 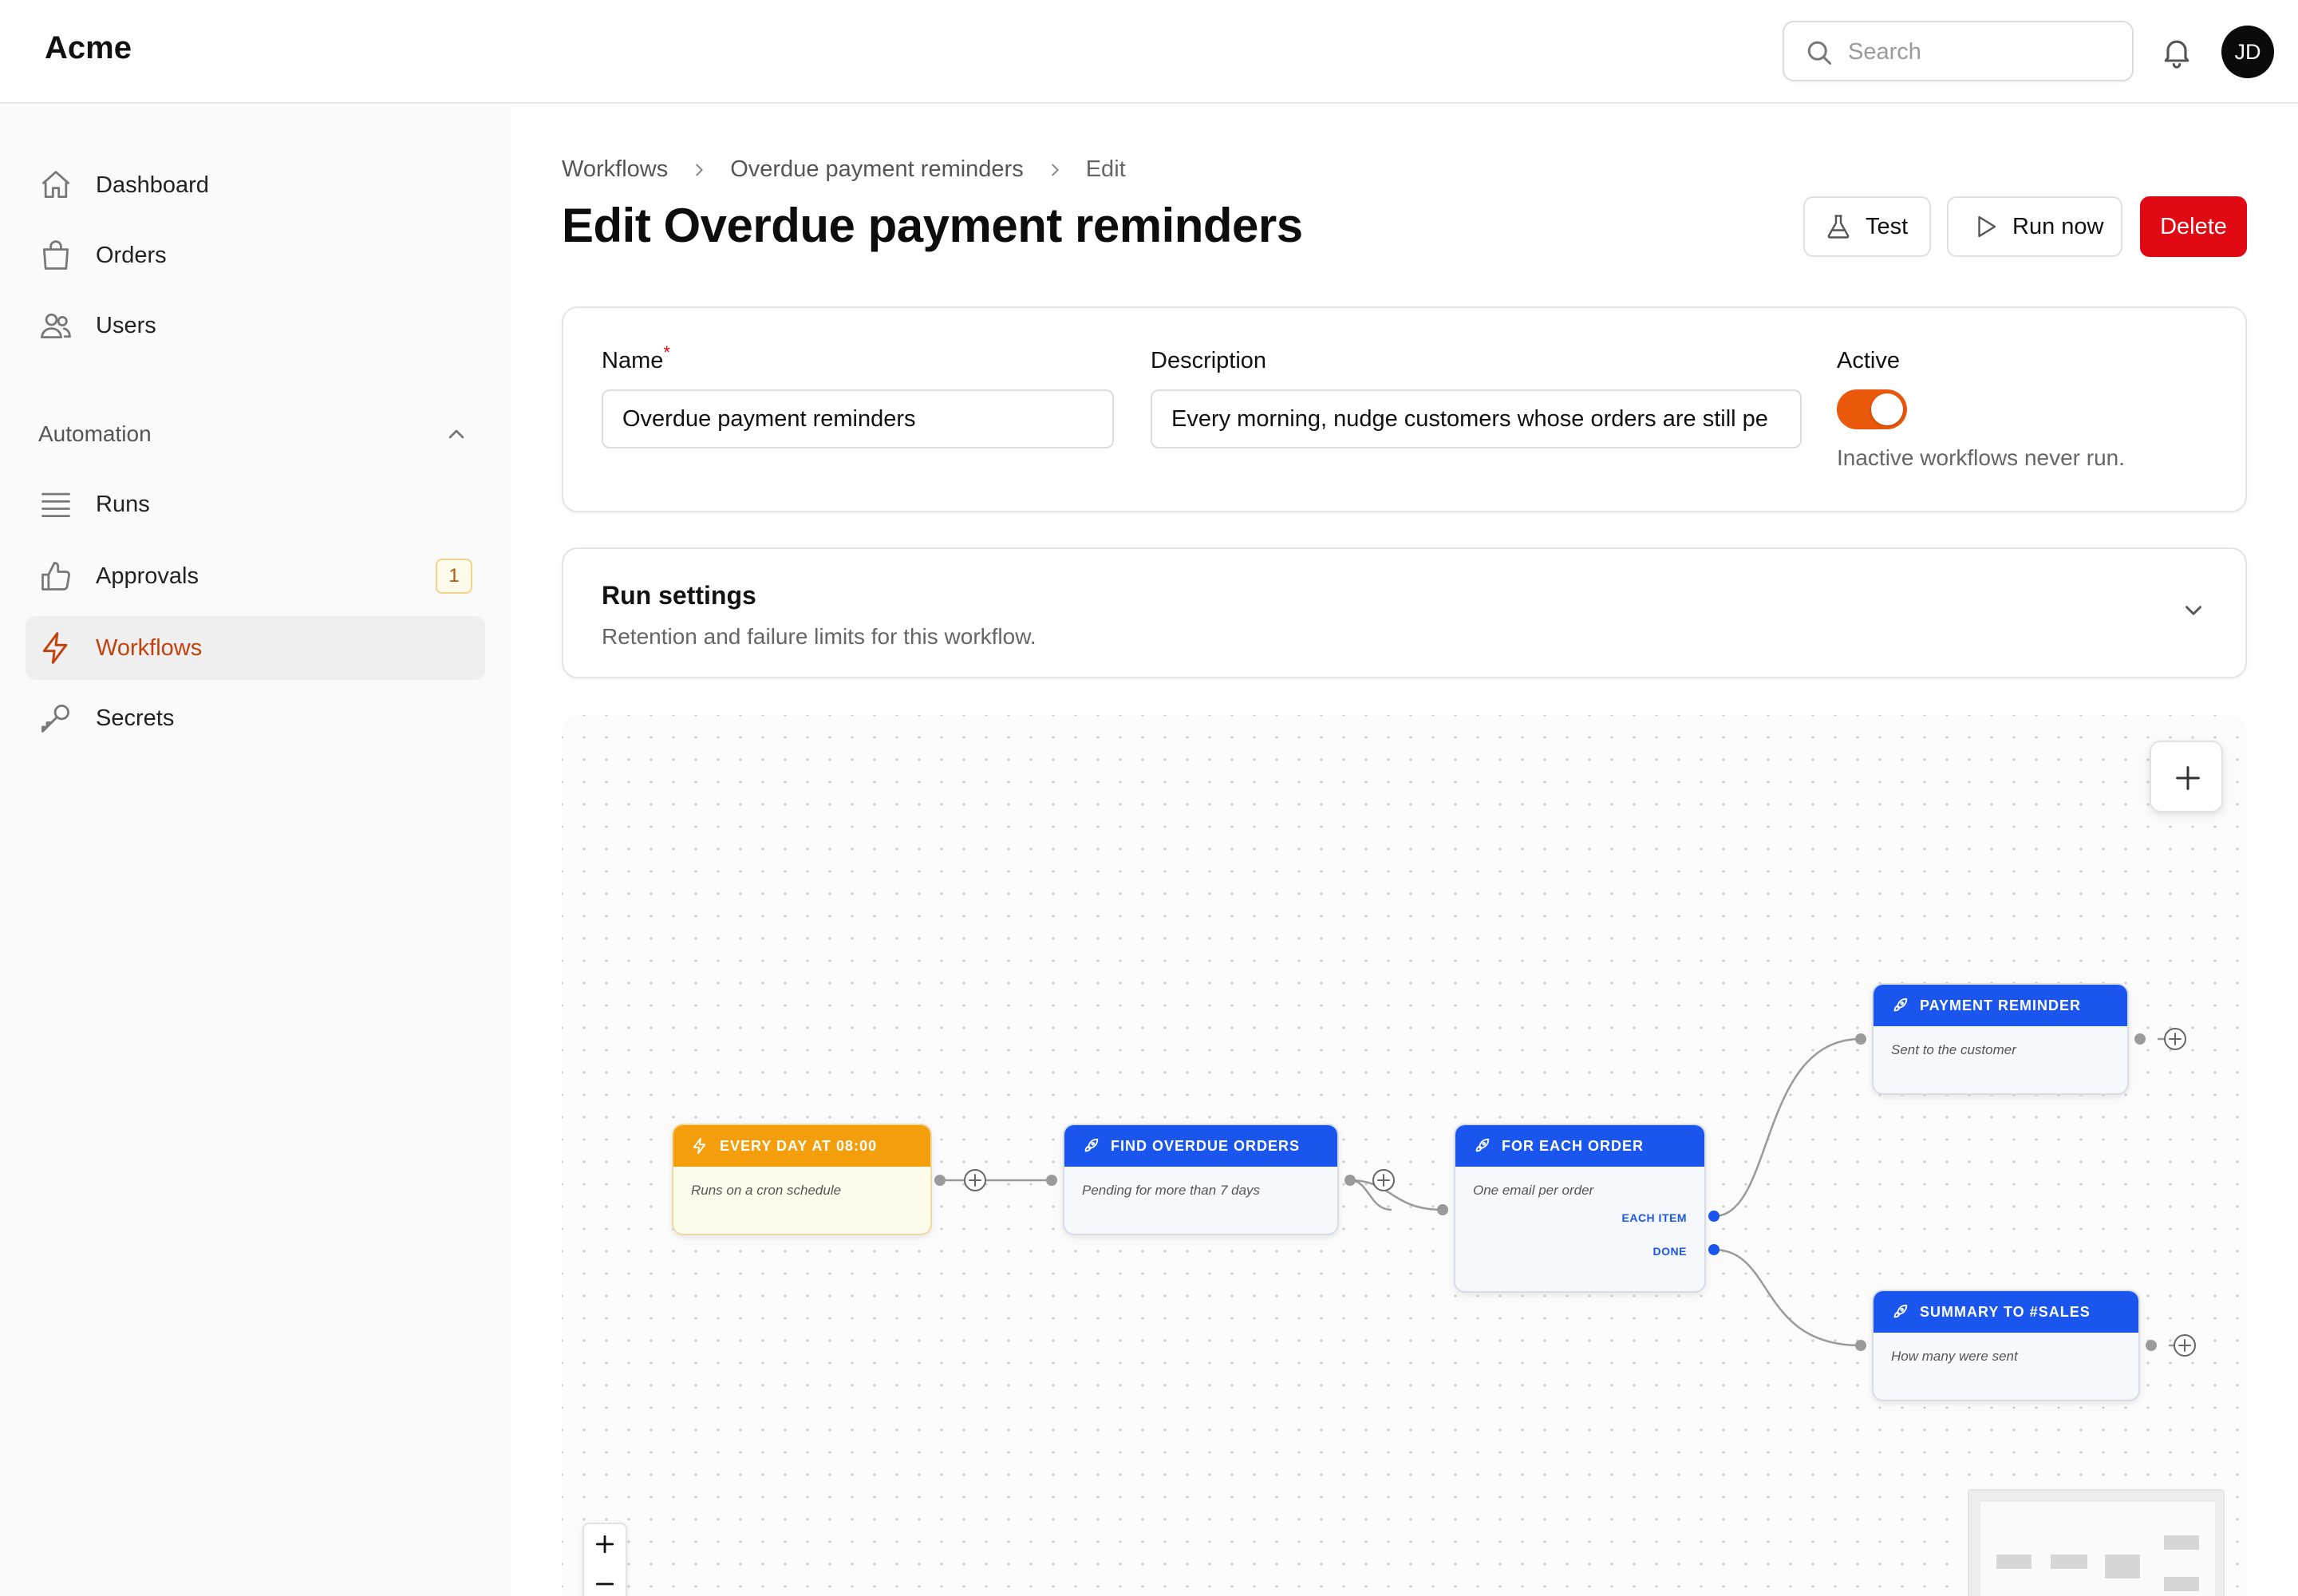 I want to click on name-label: Name*, so click(x=636, y=358).